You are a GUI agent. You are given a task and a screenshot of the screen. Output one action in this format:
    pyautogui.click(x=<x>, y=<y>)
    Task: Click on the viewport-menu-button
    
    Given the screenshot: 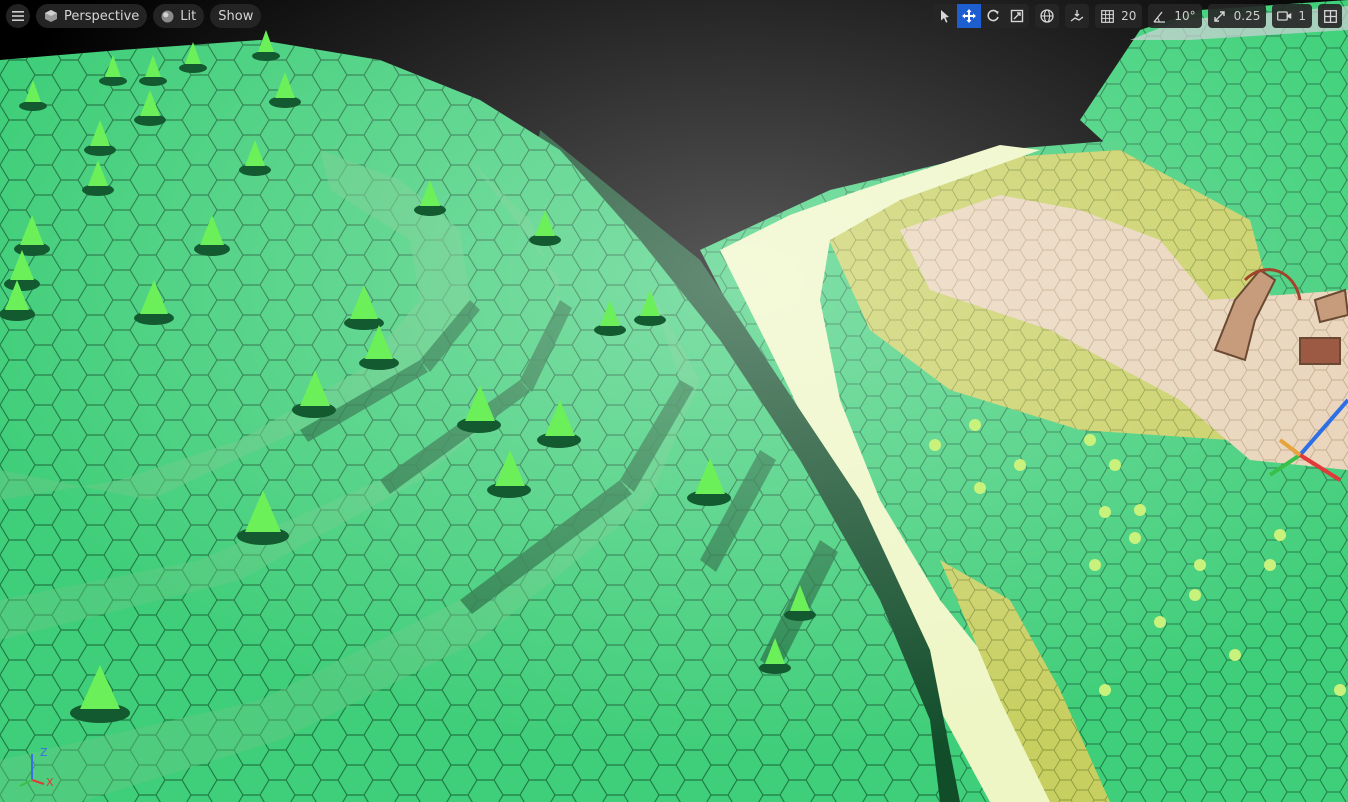 What is the action you would take?
    pyautogui.click(x=18, y=16)
    